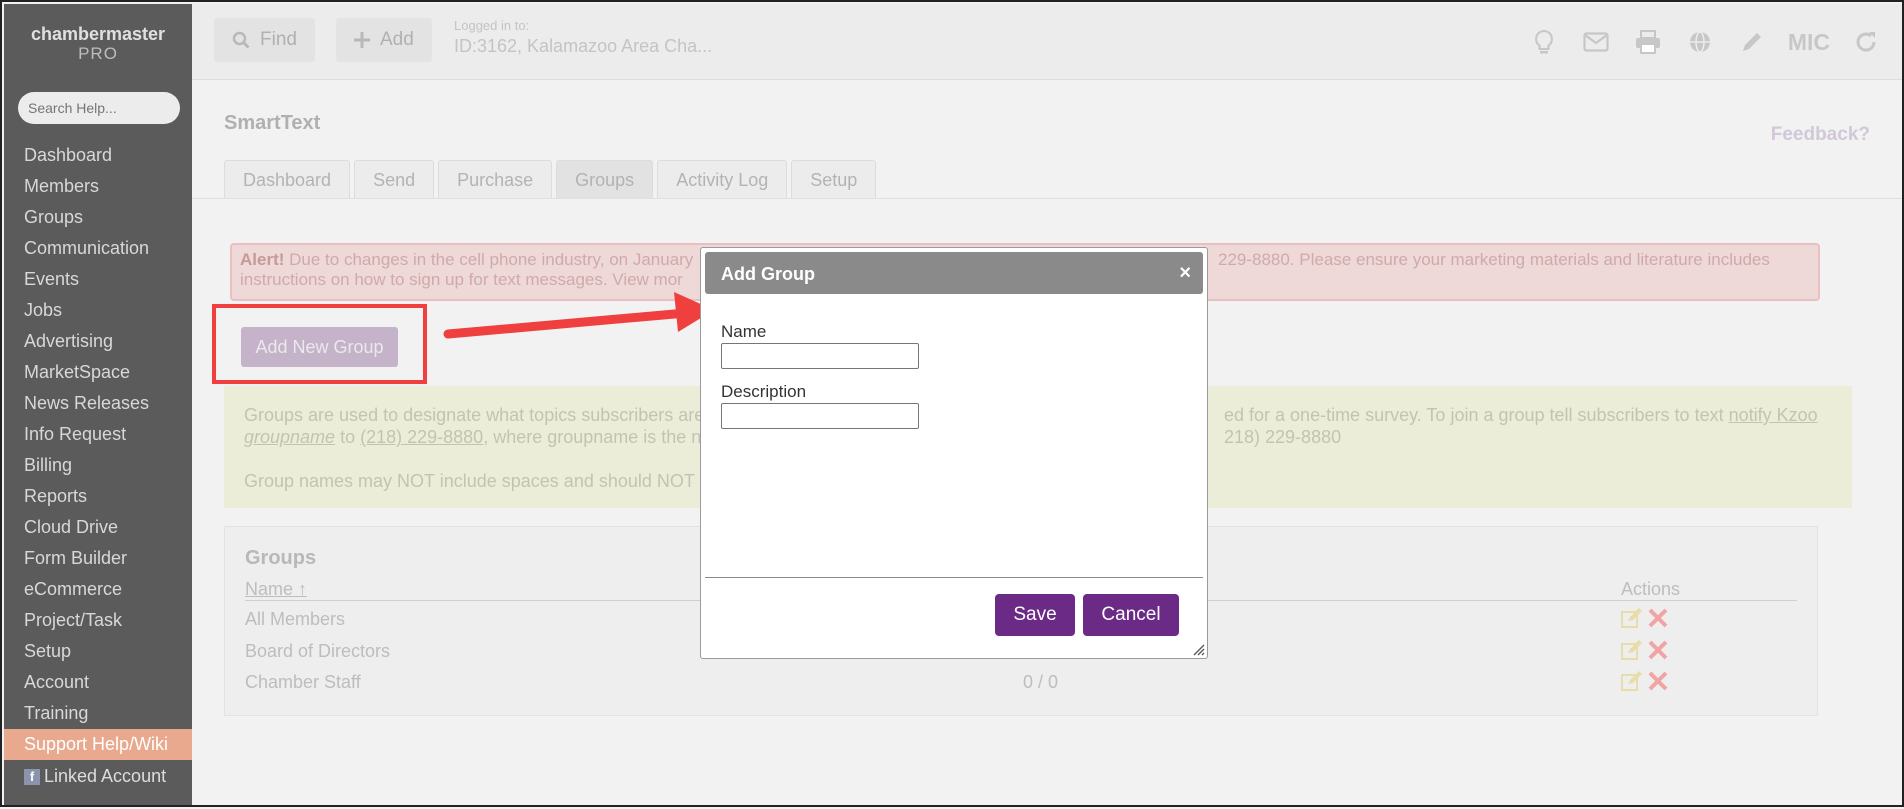 The image size is (1904, 809). Describe the element at coordinates (768, 274) in the screenshot. I see `dialog-title: Add Group` at that location.